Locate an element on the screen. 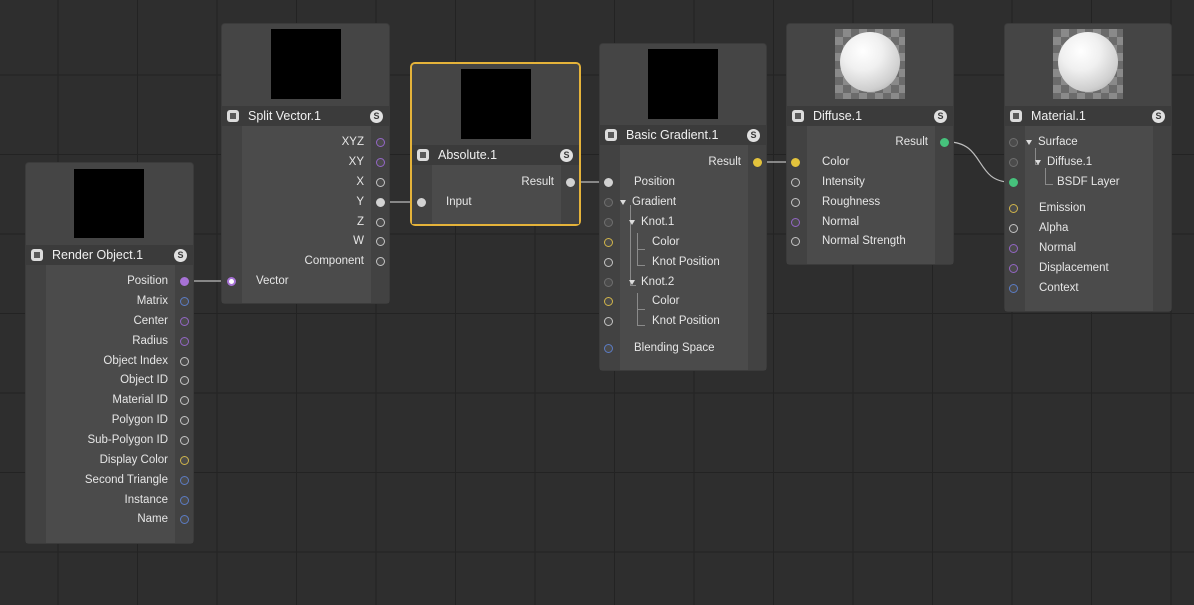  port-knot-1-color: Color is located at coordinates (641, 242).